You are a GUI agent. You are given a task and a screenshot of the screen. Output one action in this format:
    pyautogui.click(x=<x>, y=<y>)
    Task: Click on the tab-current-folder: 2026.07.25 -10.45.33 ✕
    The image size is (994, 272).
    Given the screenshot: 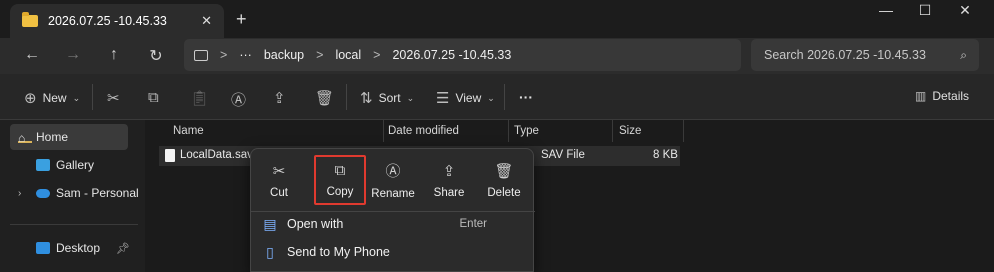 What is the action you would take?
    pyautogui.click(x=117, y=21)
    